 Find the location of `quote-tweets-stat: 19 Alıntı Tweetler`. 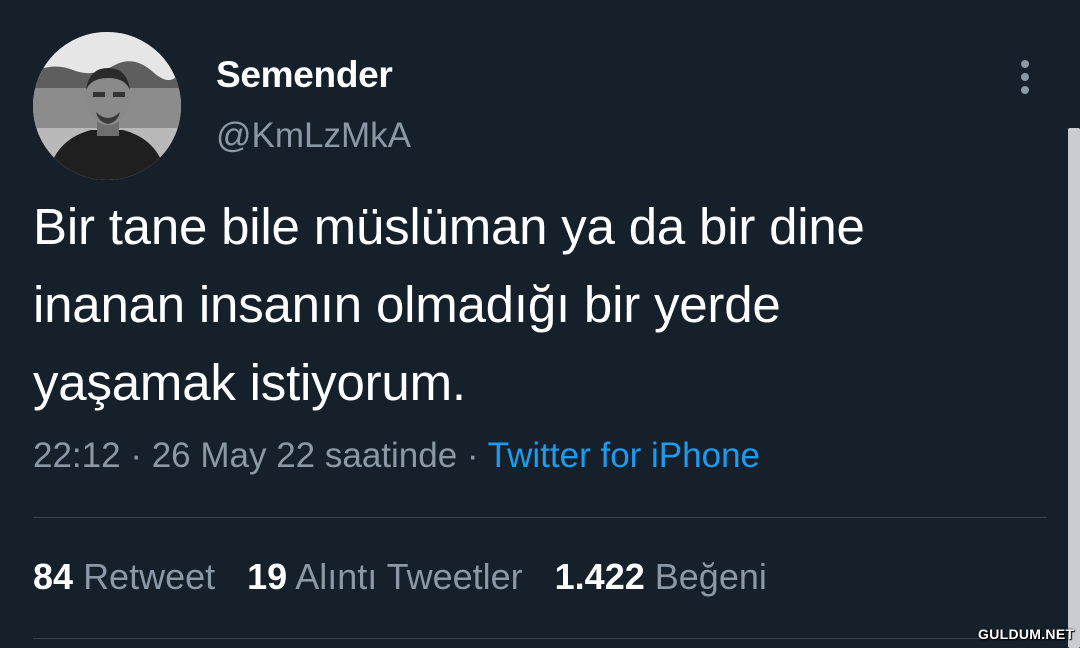

quote-tweets-stat: 19 Alıntı Tweetler is located at coordinates (385, 577).